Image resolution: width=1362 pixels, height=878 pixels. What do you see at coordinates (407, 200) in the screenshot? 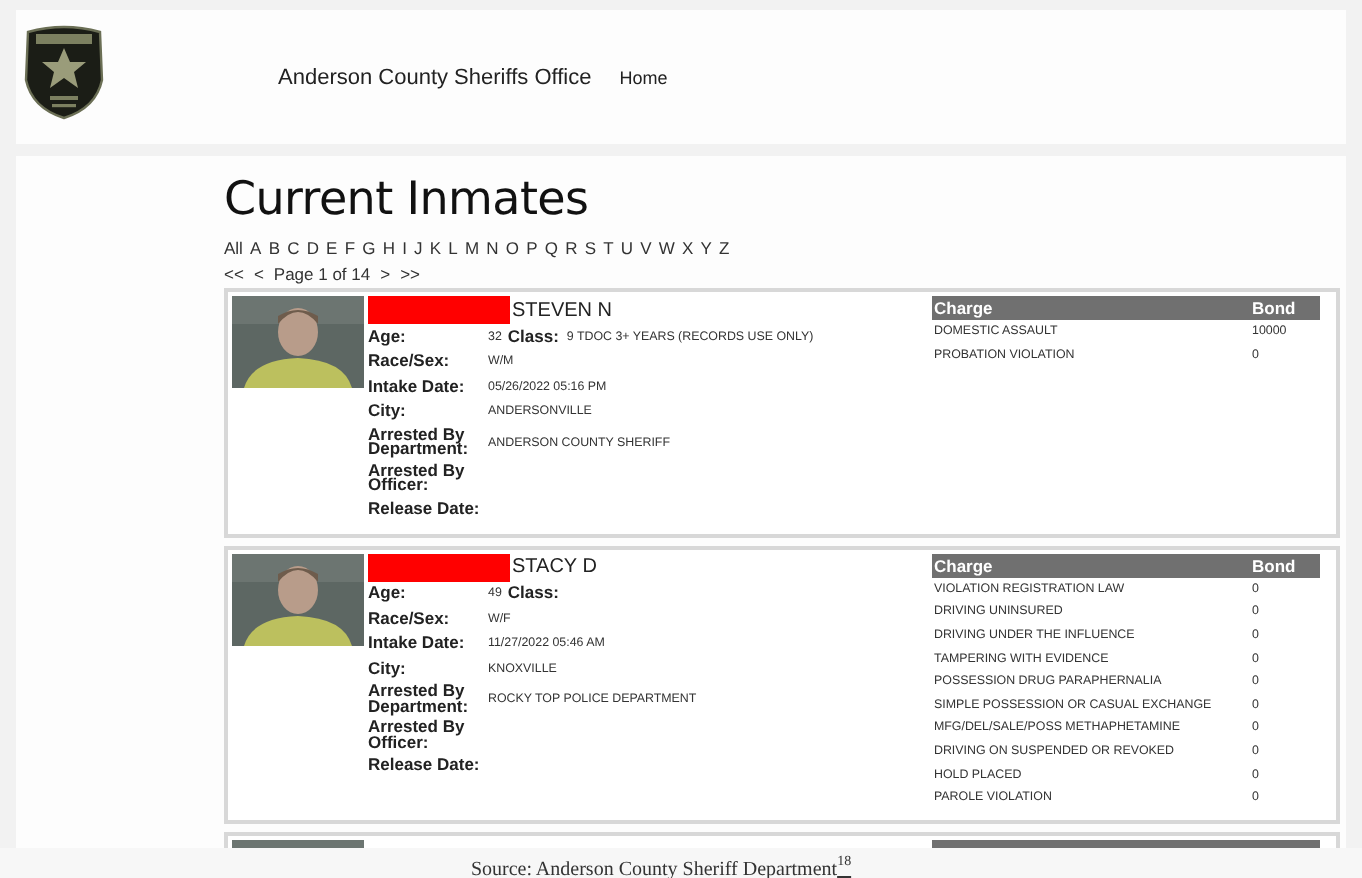
I see `page-title: Current Inmates` at bounding box center [407, 200].